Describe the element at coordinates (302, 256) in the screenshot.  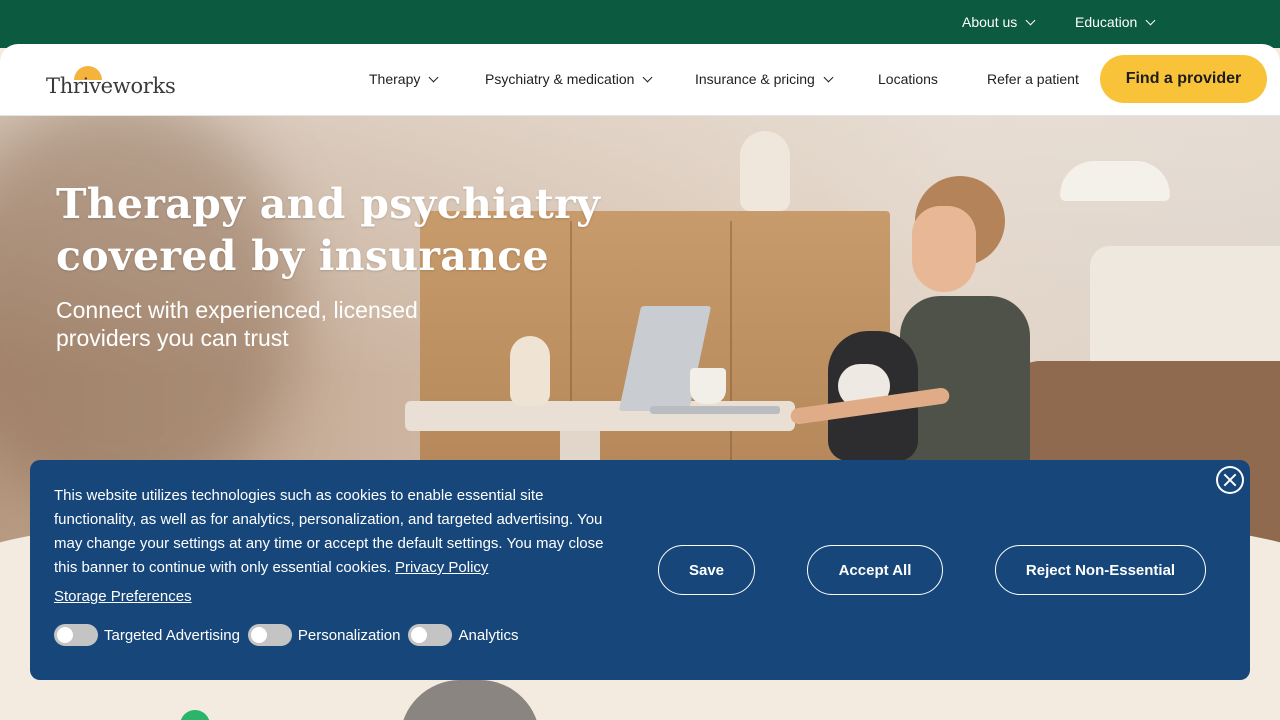
I see `hero-title-line2: covered by insurance` at that location.